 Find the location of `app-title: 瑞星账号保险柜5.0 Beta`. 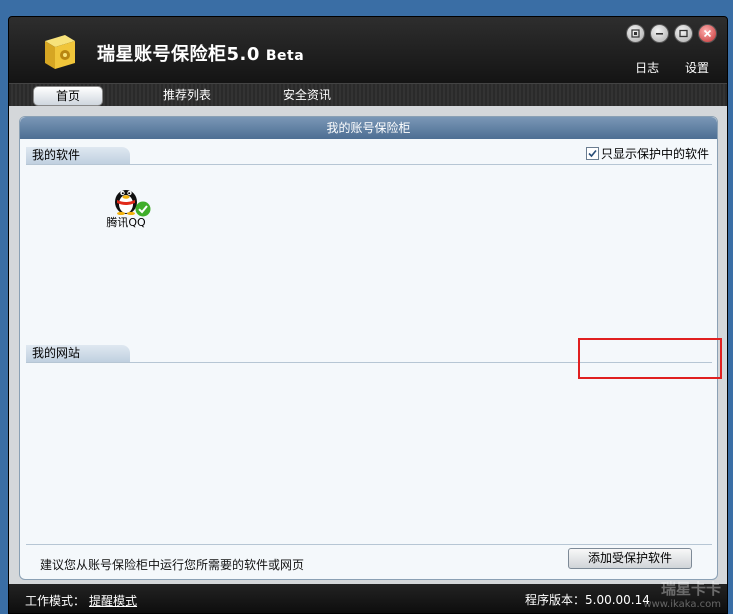

app-title: 瑞星账号保险柜5.0 Beta is located at coordinates (200, 53).